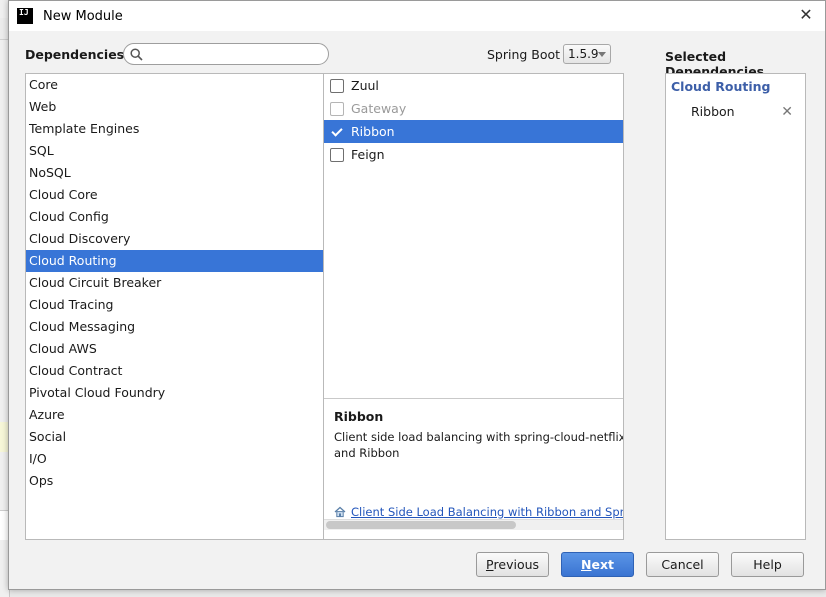 This screenshot has height=597, width=826. What do you see at coordinates (174, 239) in the screenshot?
I see `category-item: Cloud Discovery` at bounding box center [174, 239].